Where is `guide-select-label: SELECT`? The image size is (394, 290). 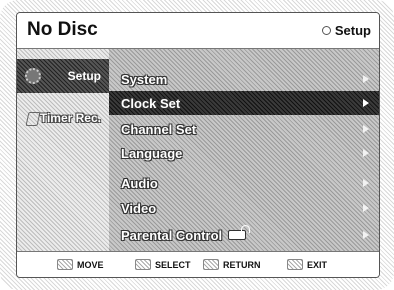 guide-select-label: SELECT is located at coordinates (173, 264).